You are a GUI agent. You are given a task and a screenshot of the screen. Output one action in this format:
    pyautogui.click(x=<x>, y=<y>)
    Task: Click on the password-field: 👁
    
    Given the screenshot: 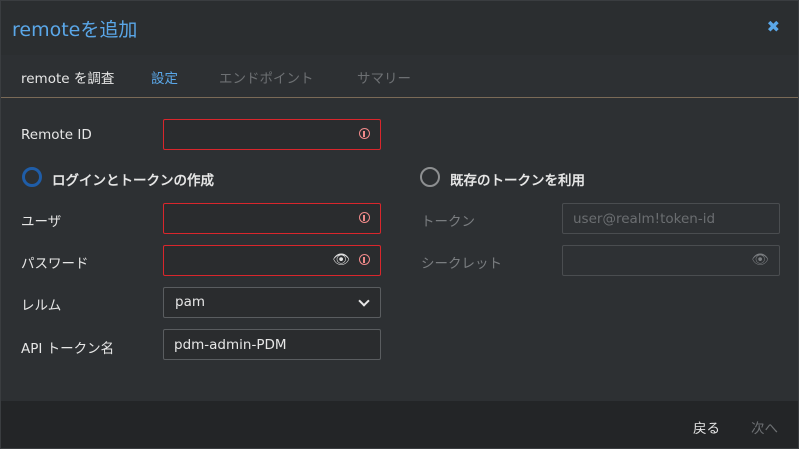 What is the action you would take?
    pyautogui.click(x=272, y=260)
    